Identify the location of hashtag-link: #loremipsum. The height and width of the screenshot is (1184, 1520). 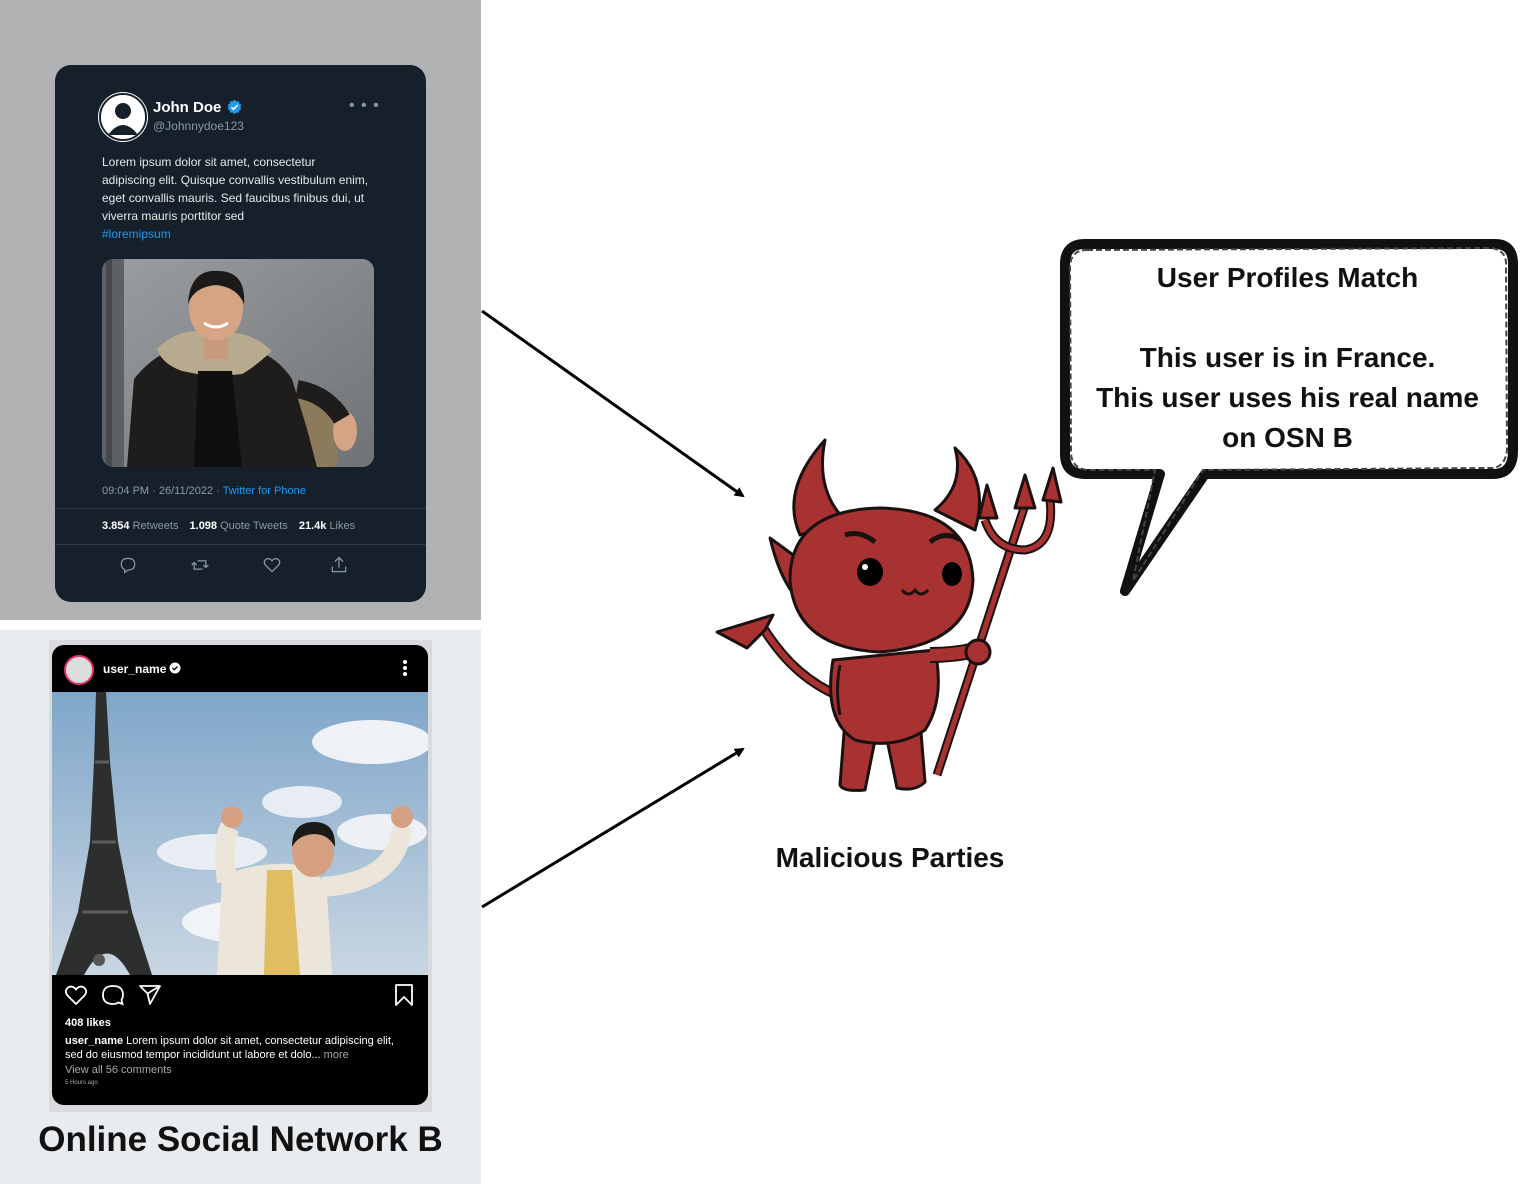
(237, 234).